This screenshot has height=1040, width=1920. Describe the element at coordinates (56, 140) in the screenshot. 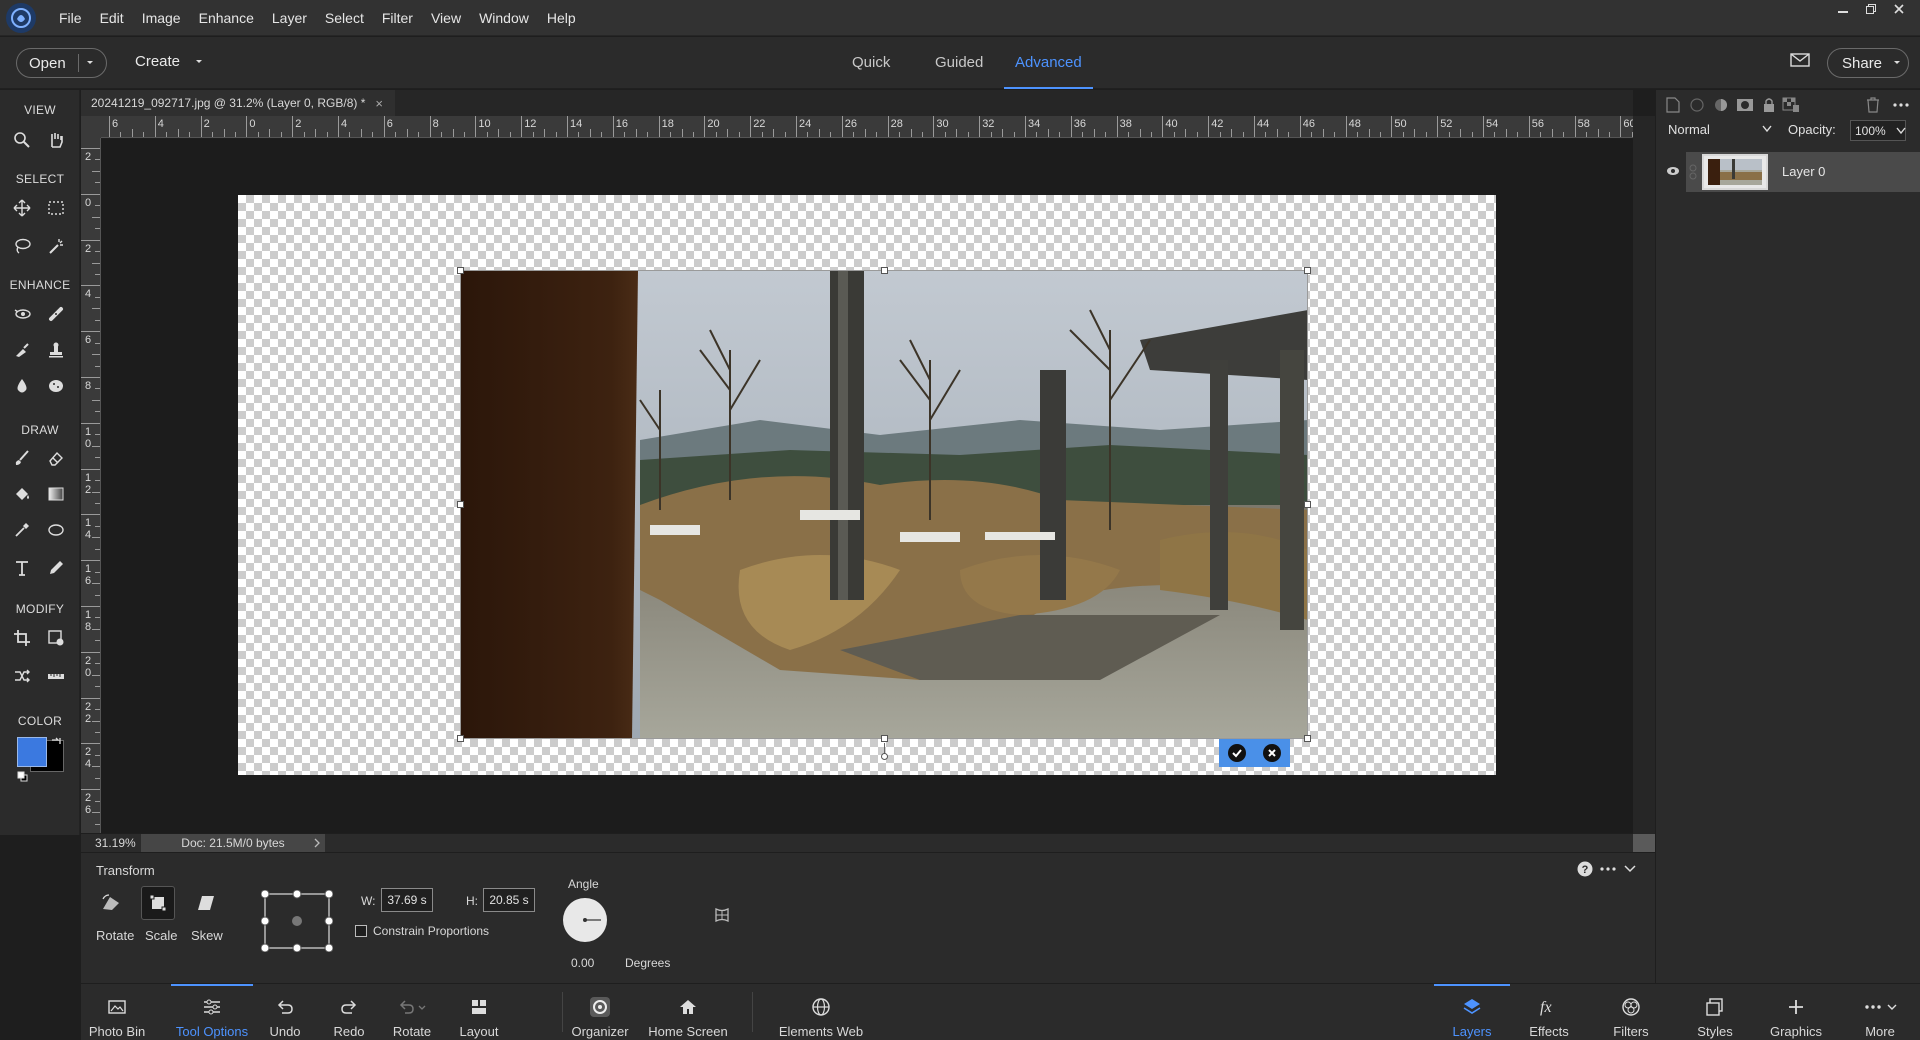

I see `hand-tool-icon` at that location.